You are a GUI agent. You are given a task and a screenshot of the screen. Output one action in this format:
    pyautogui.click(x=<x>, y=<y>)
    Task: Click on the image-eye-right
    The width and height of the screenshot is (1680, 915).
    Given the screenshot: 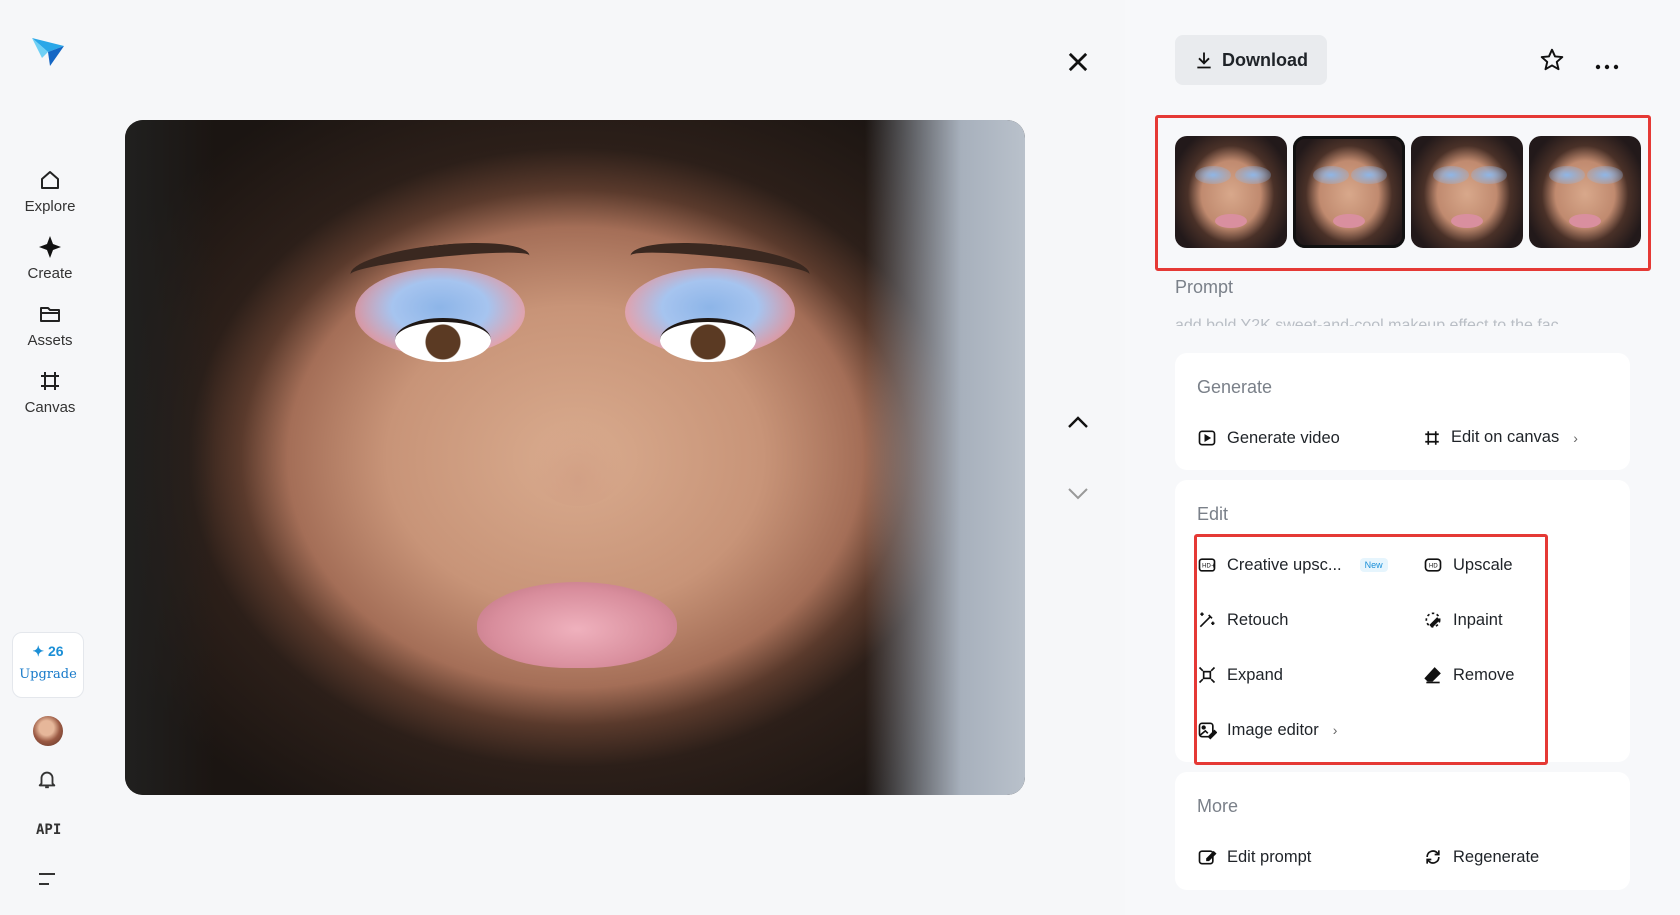 What is the action you would take?
    pyautogui.click(x=708, y=340)
    